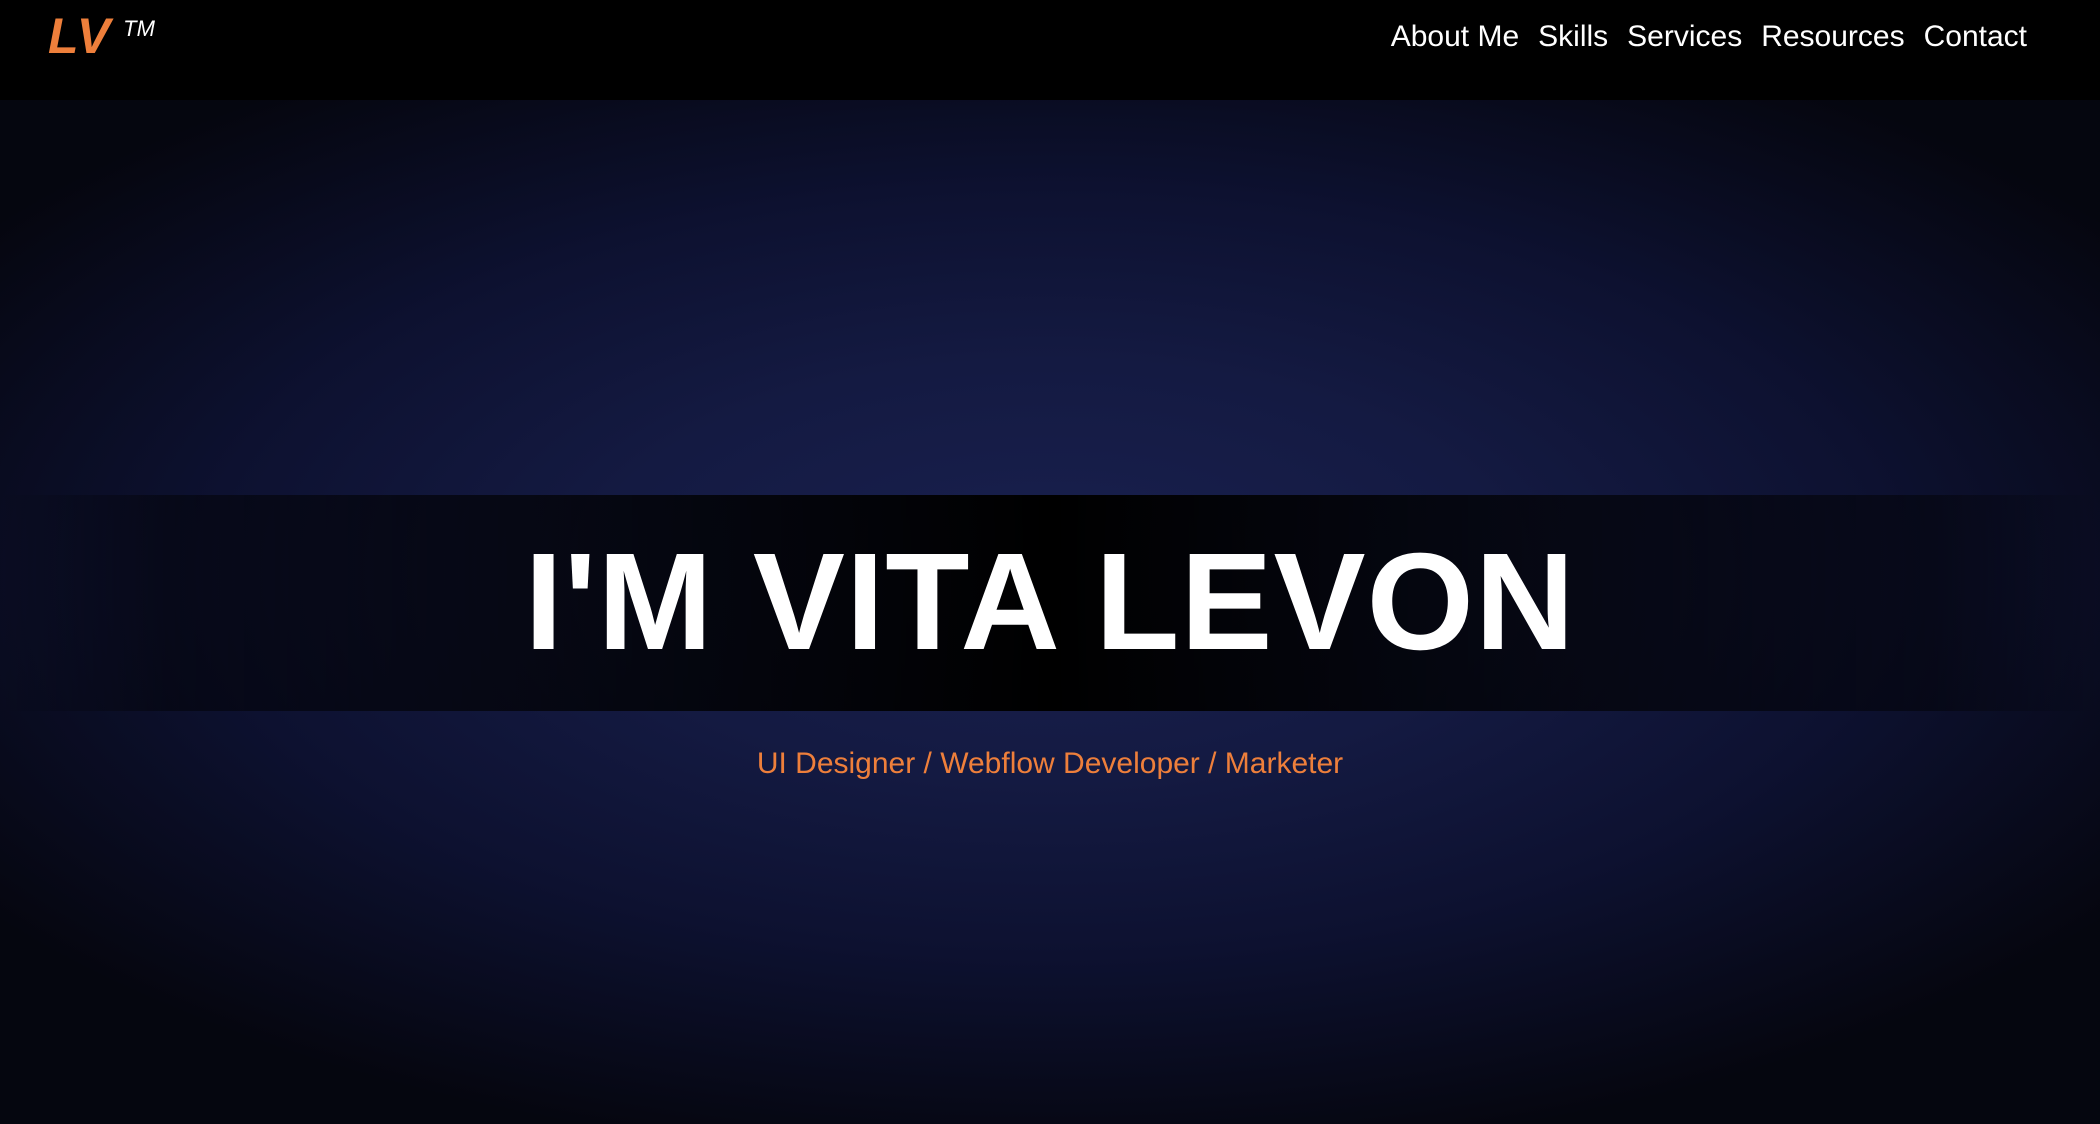 This screenshot has width=2100, height=1124. I want to click on logo-trademark: TM, so click(139, 28).